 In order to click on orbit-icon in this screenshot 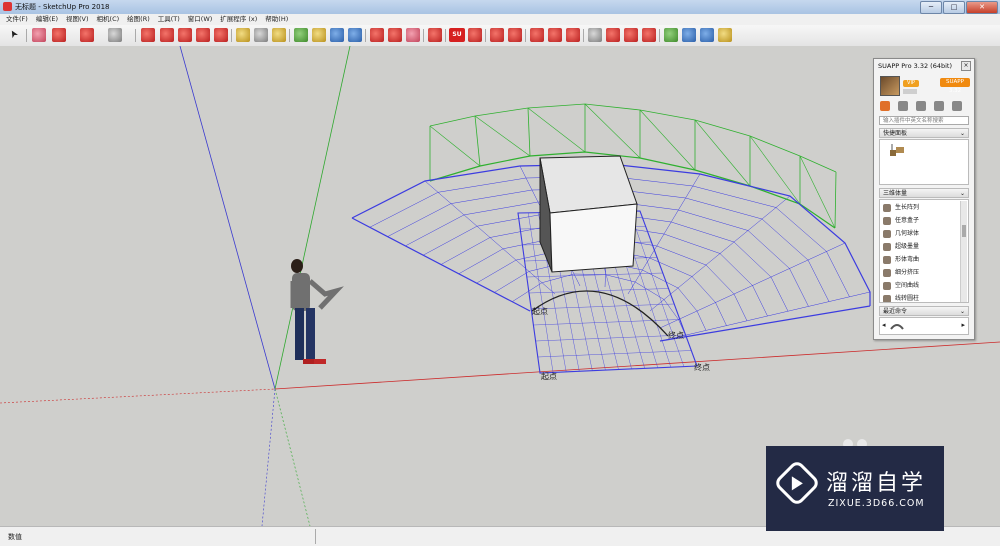, I will do `click(301, 35)`.